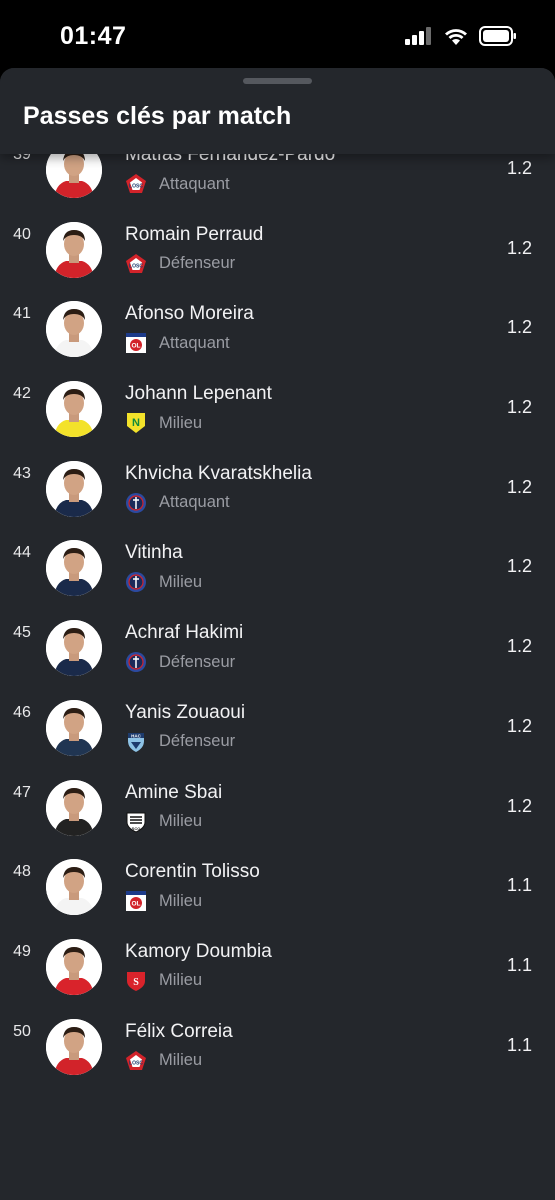 The image size is (555, 1200). Describe the element at coordinates (22, 712) in the screenshot. I see `player-rank: 46` at that location.